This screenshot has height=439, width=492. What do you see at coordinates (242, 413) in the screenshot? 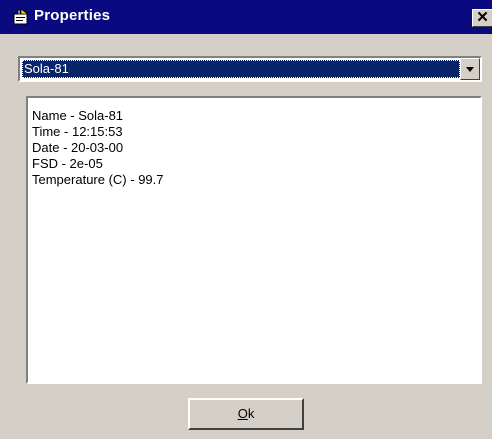
I see `ok-mnemonic: O` at bounding box center [242, 413].